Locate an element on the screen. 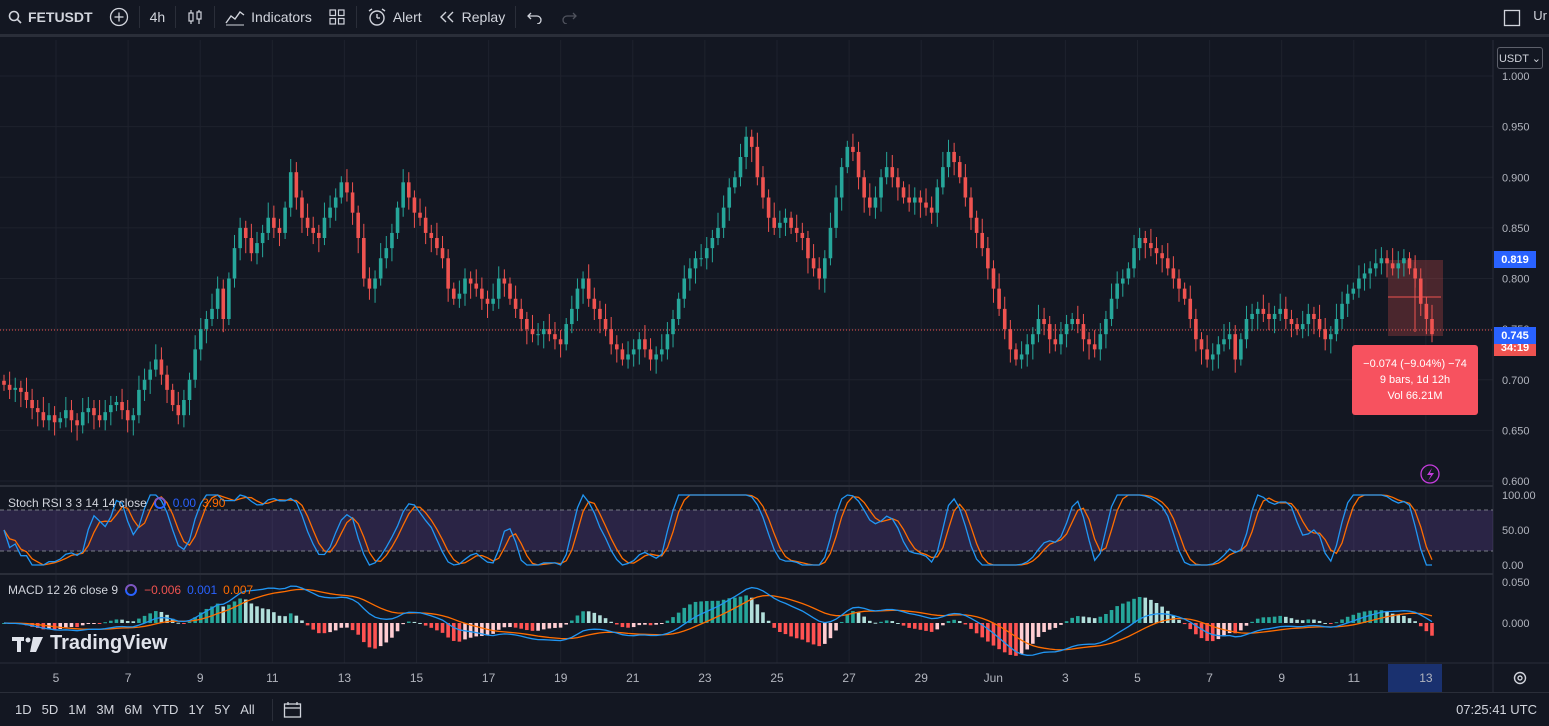  range-button-5y: 5Y is located at coordinates (222, 709).